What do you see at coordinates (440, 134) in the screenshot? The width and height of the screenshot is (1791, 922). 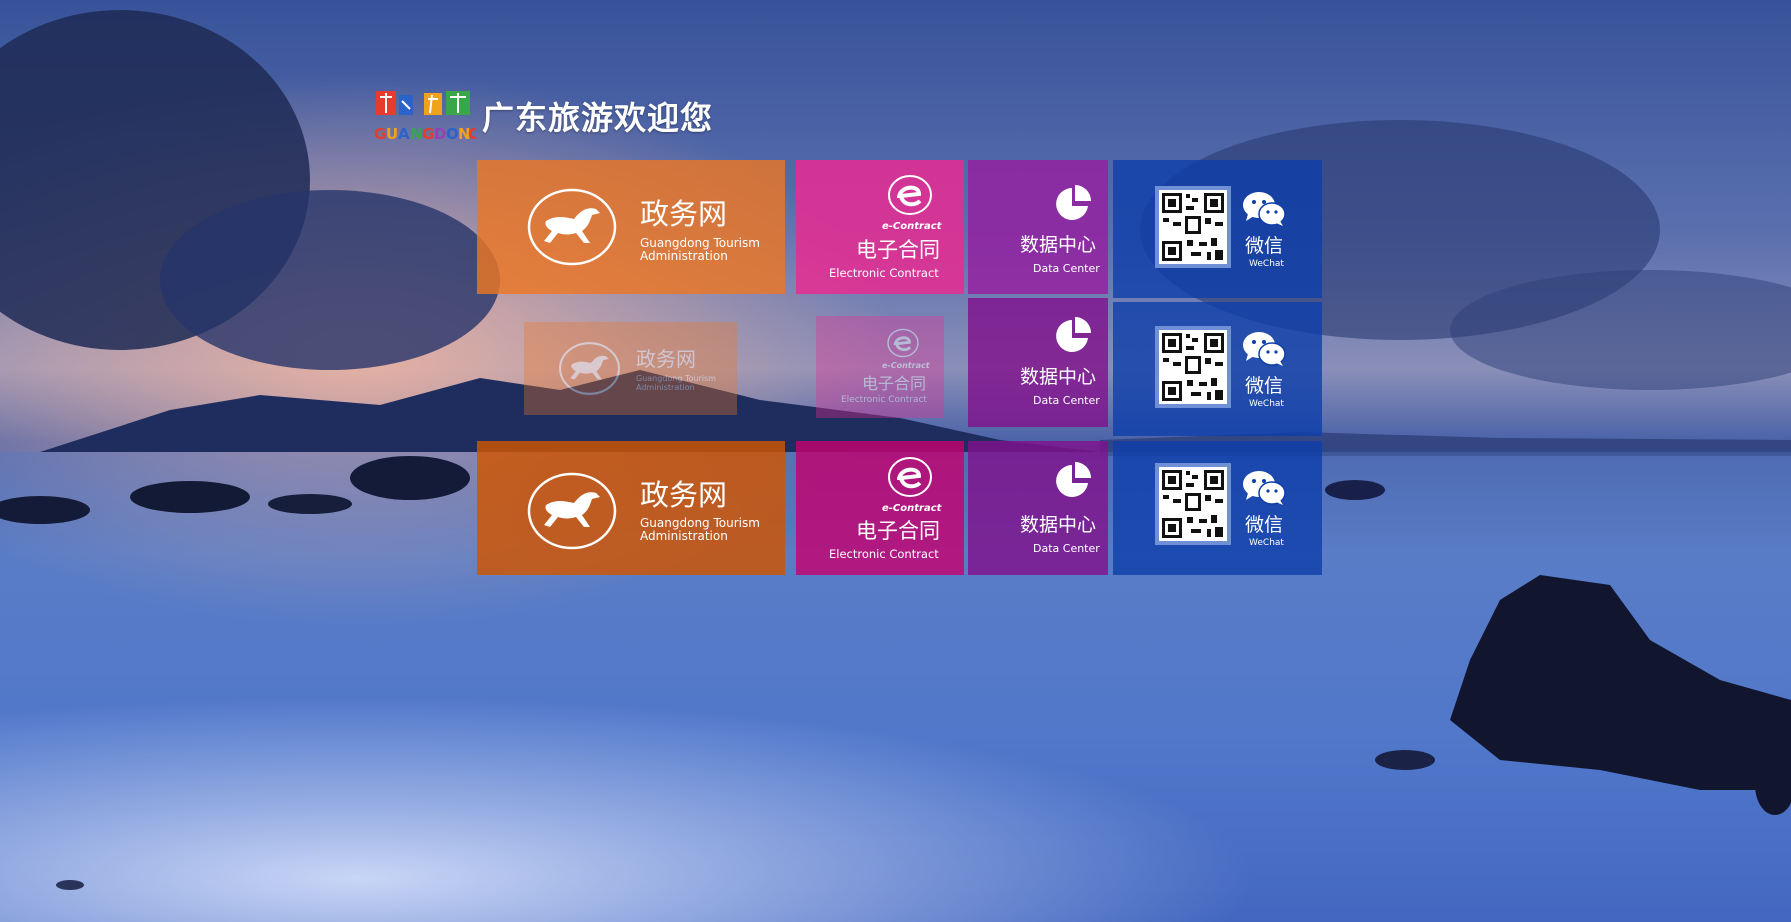 I see `svg-text: D` at bounding box center [440, 134].